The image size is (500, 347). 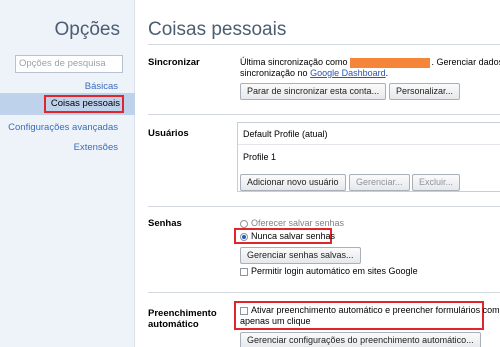 I want to click on sync-status-end: ., so click(x=387, y=73).